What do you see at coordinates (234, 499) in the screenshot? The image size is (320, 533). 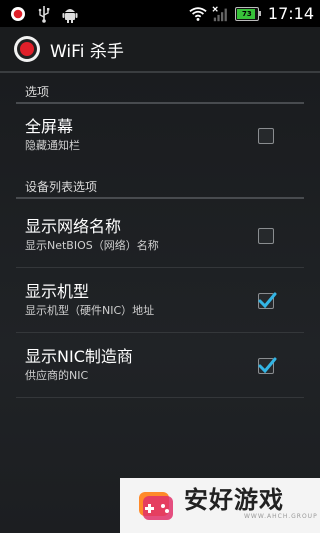 I see `watermark-text: 安好游戏` at bounding box center [234, 499].